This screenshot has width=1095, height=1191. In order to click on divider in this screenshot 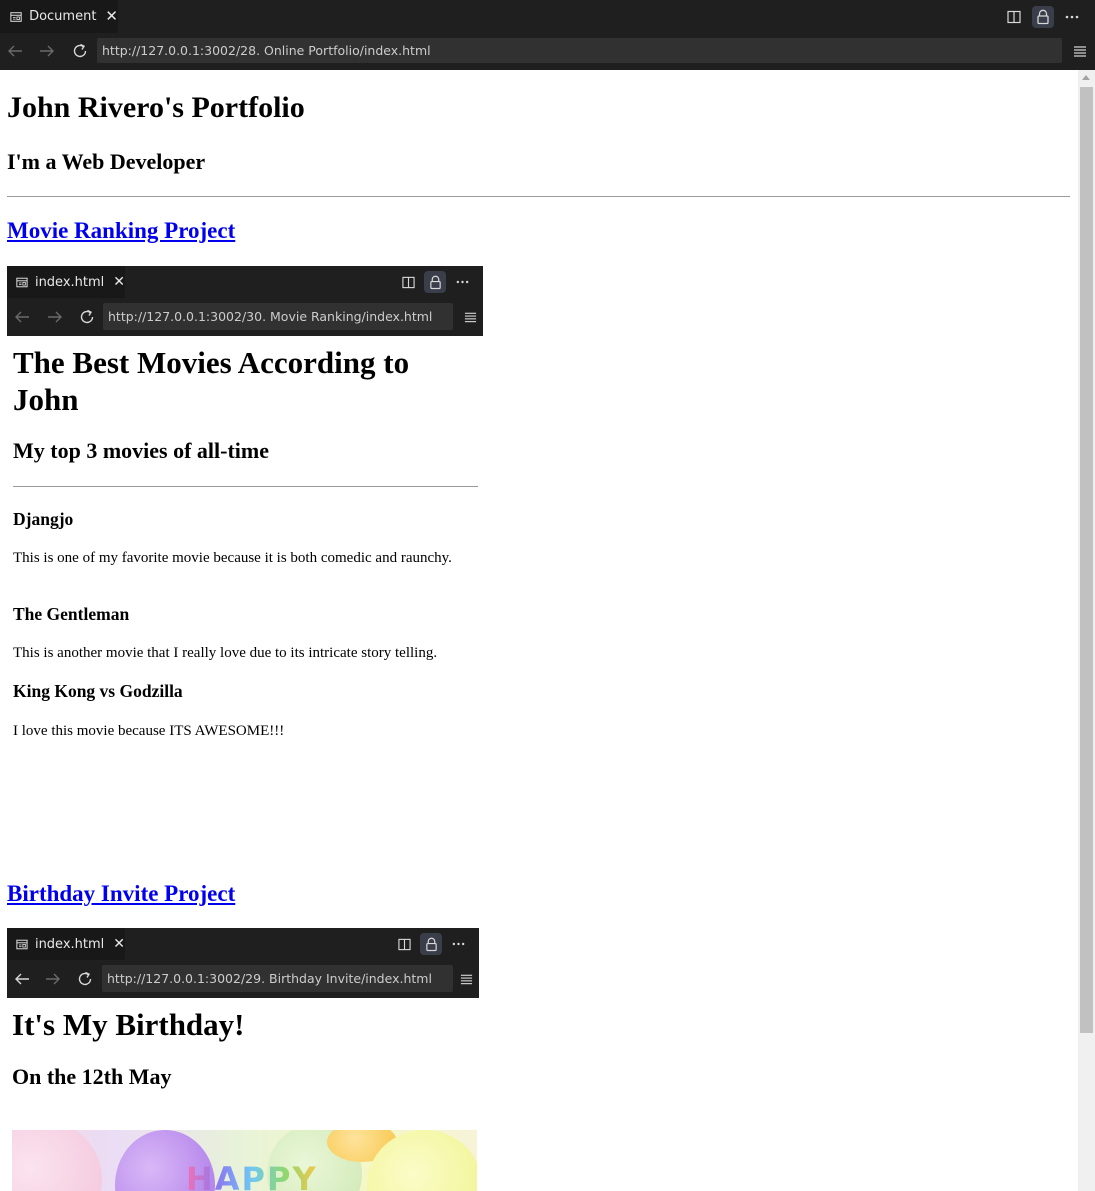, I will do `click(538, 196)`.